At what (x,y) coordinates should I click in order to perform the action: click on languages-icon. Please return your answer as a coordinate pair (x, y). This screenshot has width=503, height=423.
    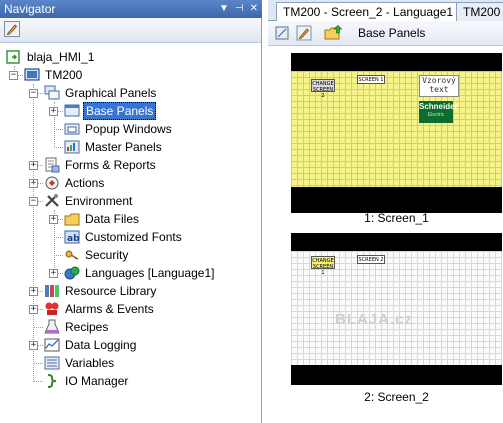
    Looking at the image, I should click on (72, 273).